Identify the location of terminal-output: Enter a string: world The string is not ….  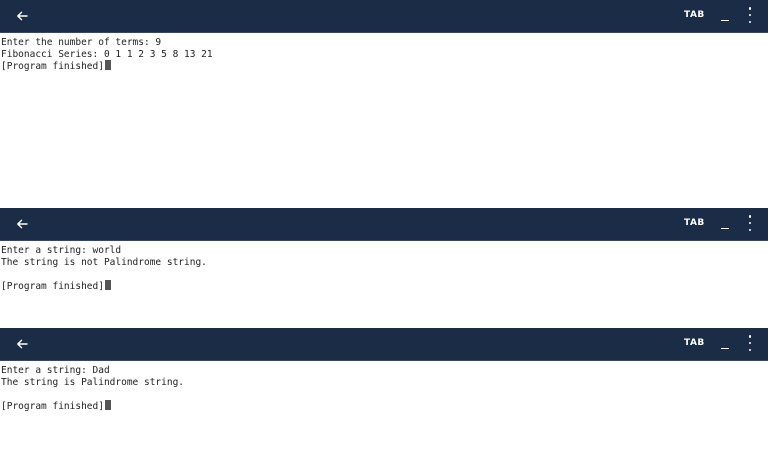
(384, 266).